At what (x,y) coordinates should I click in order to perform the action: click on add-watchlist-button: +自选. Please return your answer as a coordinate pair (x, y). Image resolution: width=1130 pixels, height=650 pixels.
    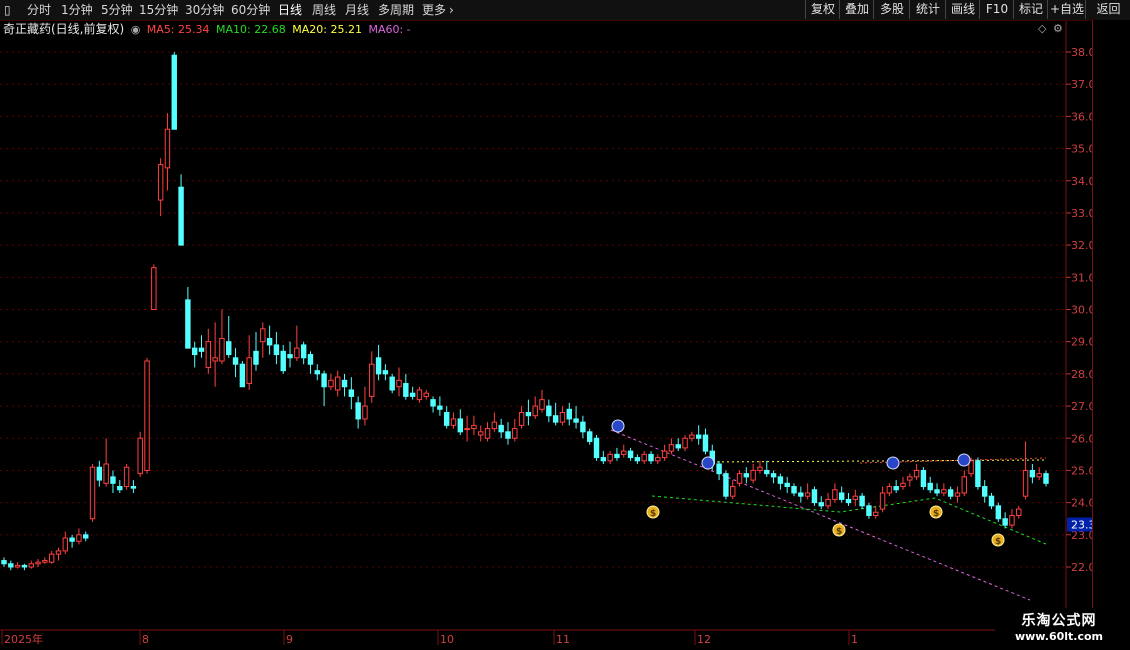
    Looking at the image, I should click on (1066, 9).